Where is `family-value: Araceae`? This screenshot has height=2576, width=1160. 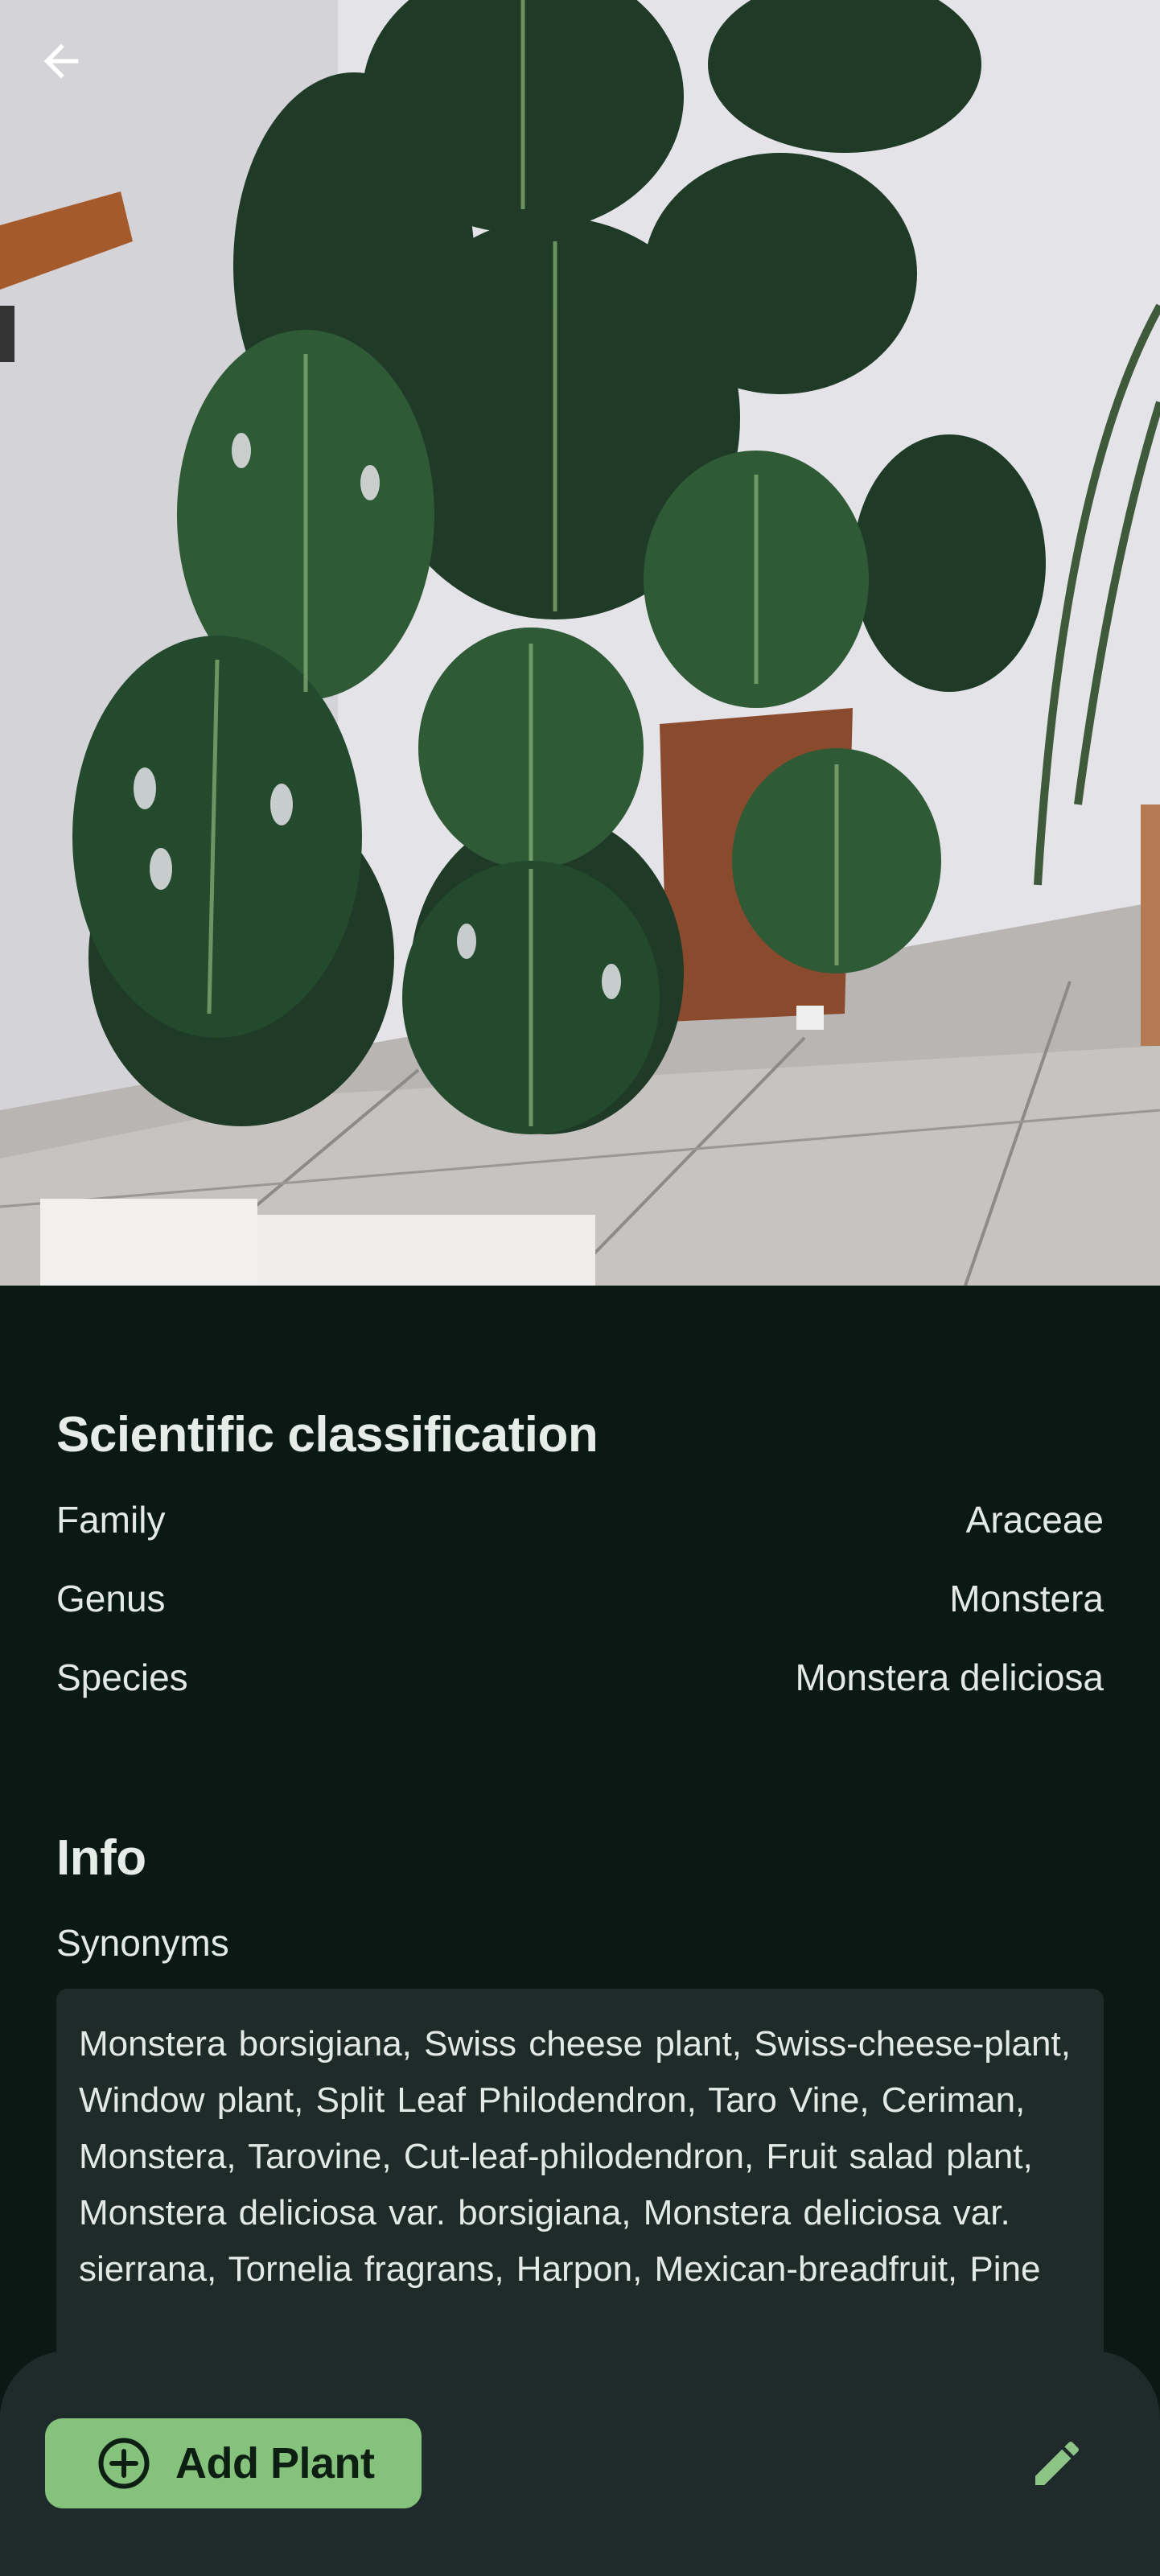
family-value: Araceae is located at coordinates (1034, 1520).